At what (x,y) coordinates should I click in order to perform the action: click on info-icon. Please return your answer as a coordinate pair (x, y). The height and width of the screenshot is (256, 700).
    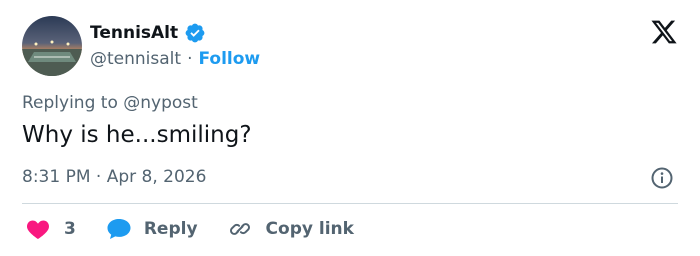
    Looking at the image, I should click on (662, 178).